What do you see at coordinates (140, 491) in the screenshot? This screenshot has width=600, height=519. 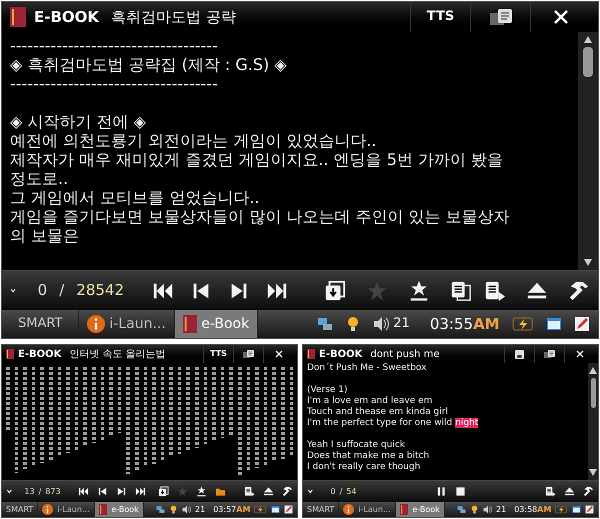 I see `skip-last-icon` at bounding box center [140, 491].